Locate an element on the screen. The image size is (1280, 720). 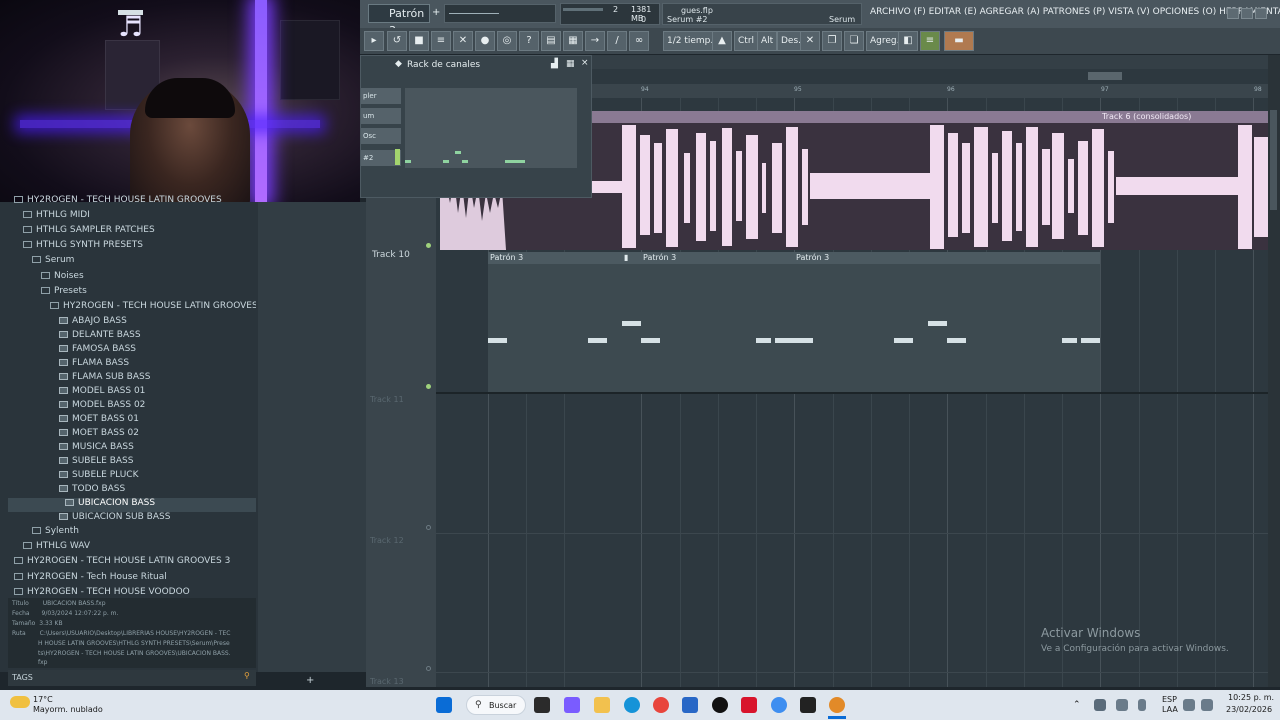
browser-folder-item: HY2ROGEN - Tech House Ritual is located at coordinates (132, 579).